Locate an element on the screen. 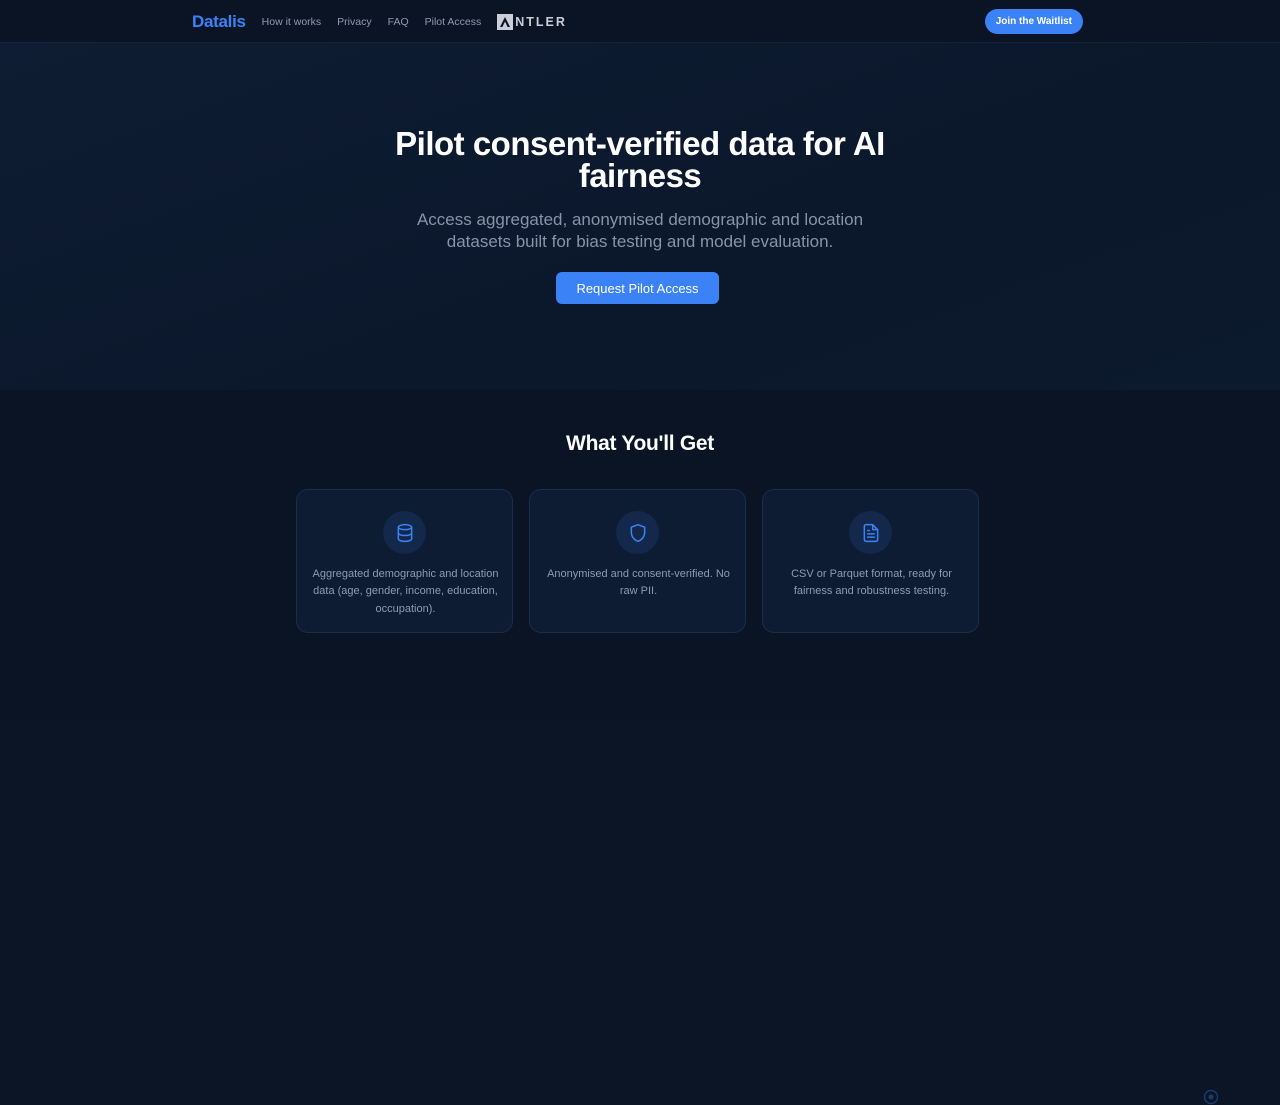  request-pilot-access-button: Request Pilot Access is located at coordinates (637, 288).